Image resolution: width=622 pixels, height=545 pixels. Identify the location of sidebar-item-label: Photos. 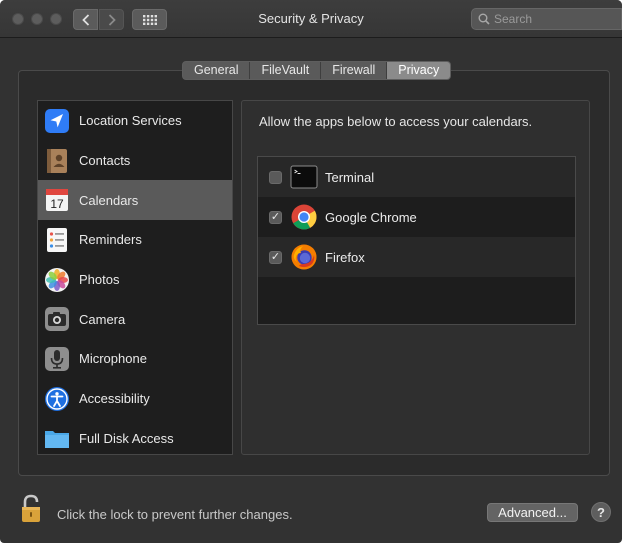
(99, 280).